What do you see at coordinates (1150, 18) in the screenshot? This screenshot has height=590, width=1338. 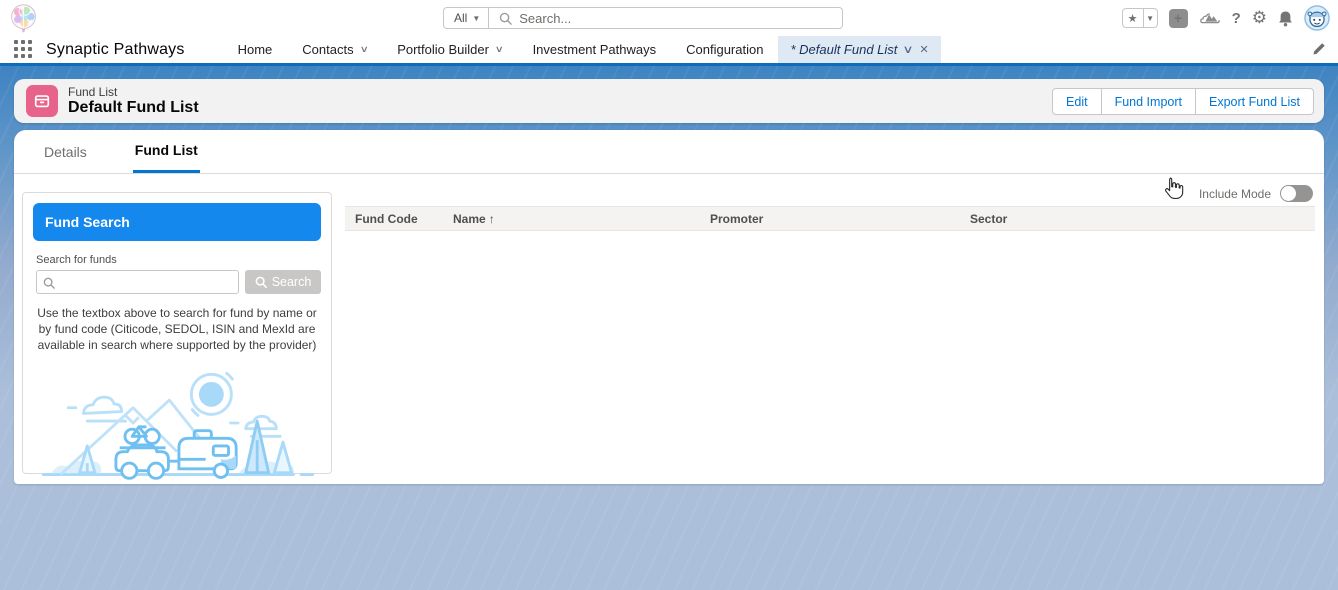 I see `favorites-dropdown-icon: ▼` at bounding box center [1150, 18].